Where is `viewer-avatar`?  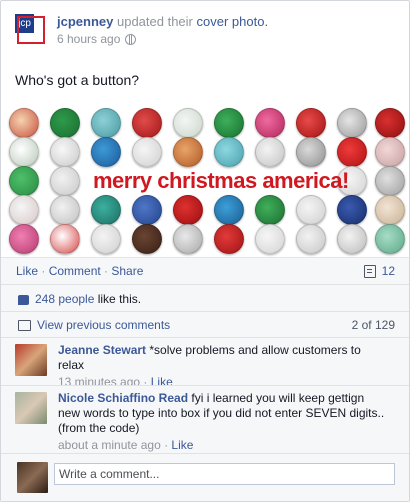 viewer-avatar is located at coordinates (32, 477).